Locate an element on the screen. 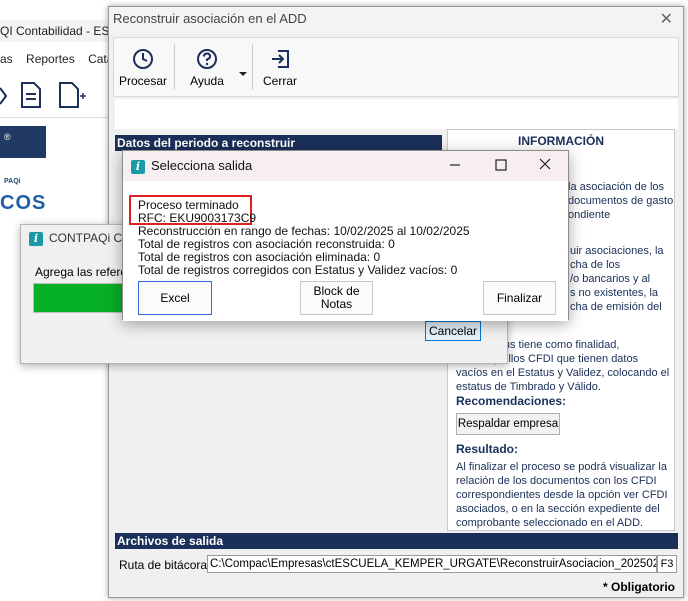 This screenshot has height=601, width=688. output-files-header: Archivos de salida is located at coordinates (396, 541).